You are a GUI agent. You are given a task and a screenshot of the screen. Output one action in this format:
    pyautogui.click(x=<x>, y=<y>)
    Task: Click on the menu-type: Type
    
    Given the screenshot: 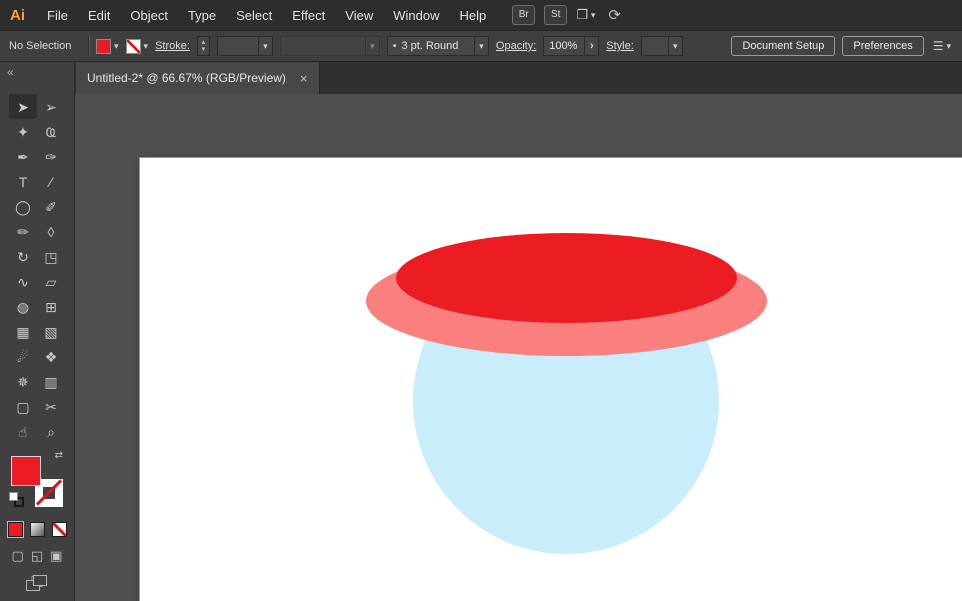 What is the action you would take?
    pyautogui.click(x=202, y=15)
    